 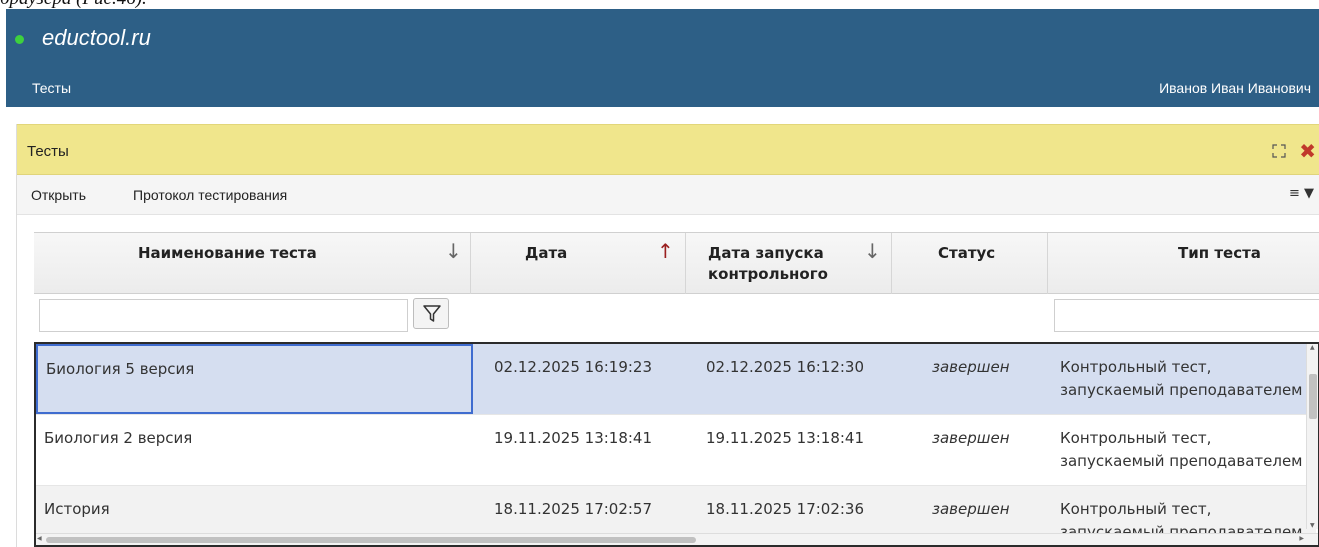 I want to click on cell-name: Биология 5 версия, so click(x=254, y=379).